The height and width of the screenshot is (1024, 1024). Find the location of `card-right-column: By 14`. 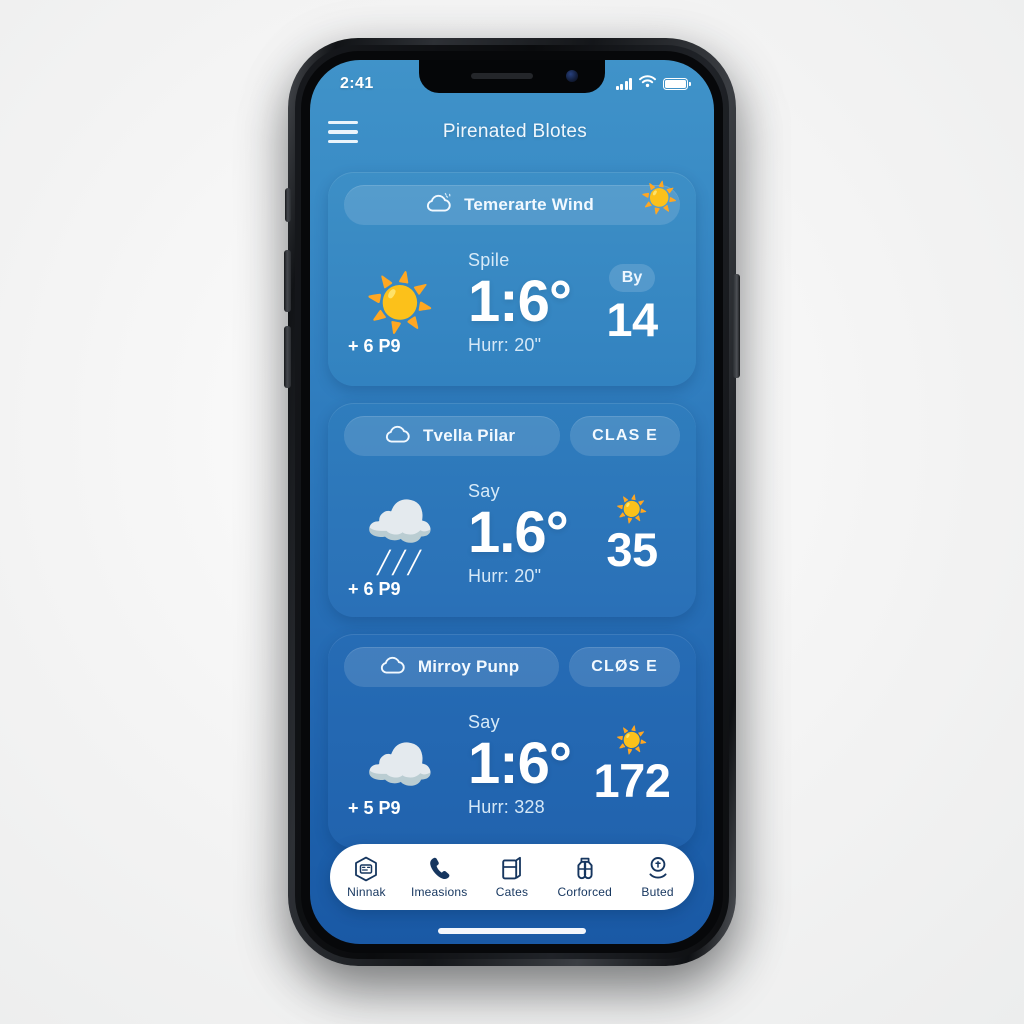

card-right-column: By 14 is located at coordinates (632, 304).